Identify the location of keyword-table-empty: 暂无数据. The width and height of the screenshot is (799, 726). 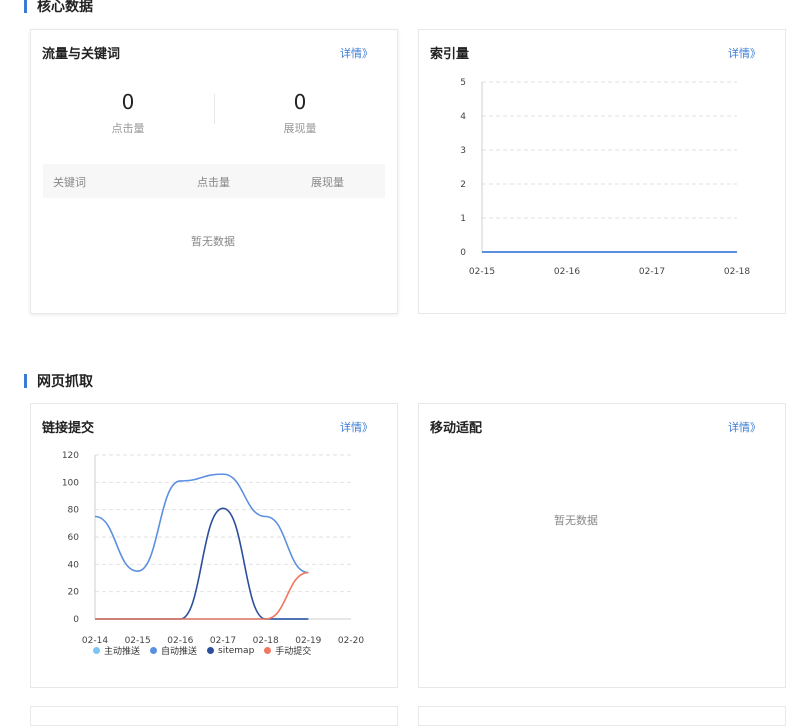
(213, 241).